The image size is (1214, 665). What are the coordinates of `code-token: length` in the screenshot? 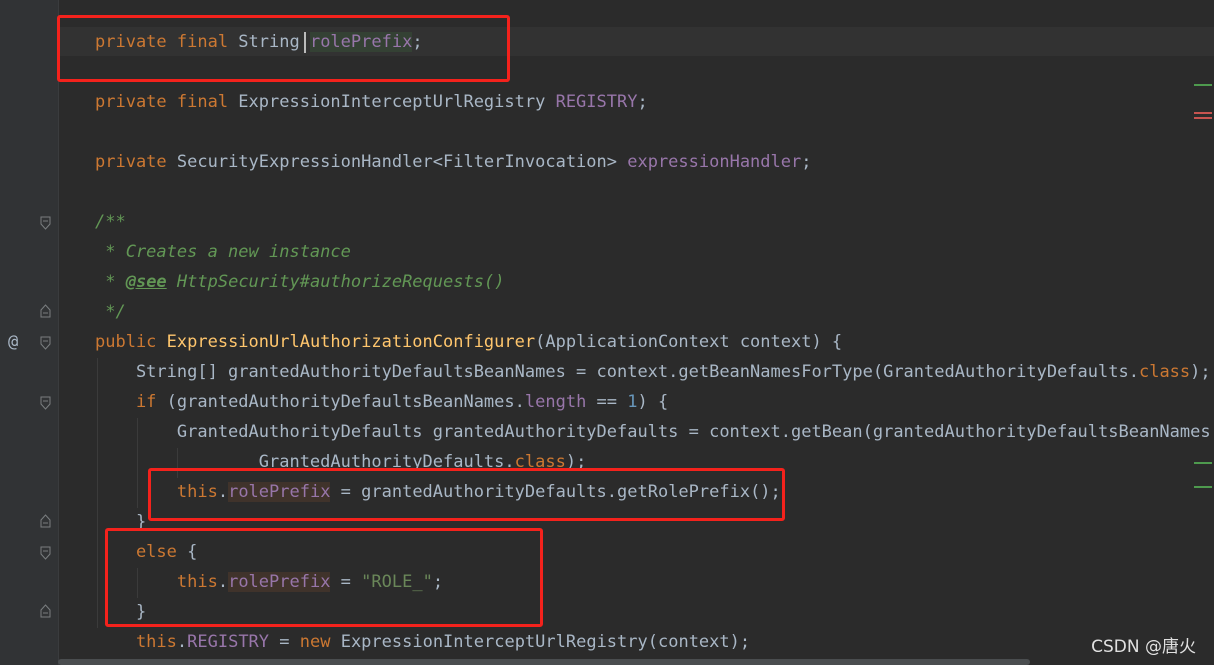 It's located at (555, 402).